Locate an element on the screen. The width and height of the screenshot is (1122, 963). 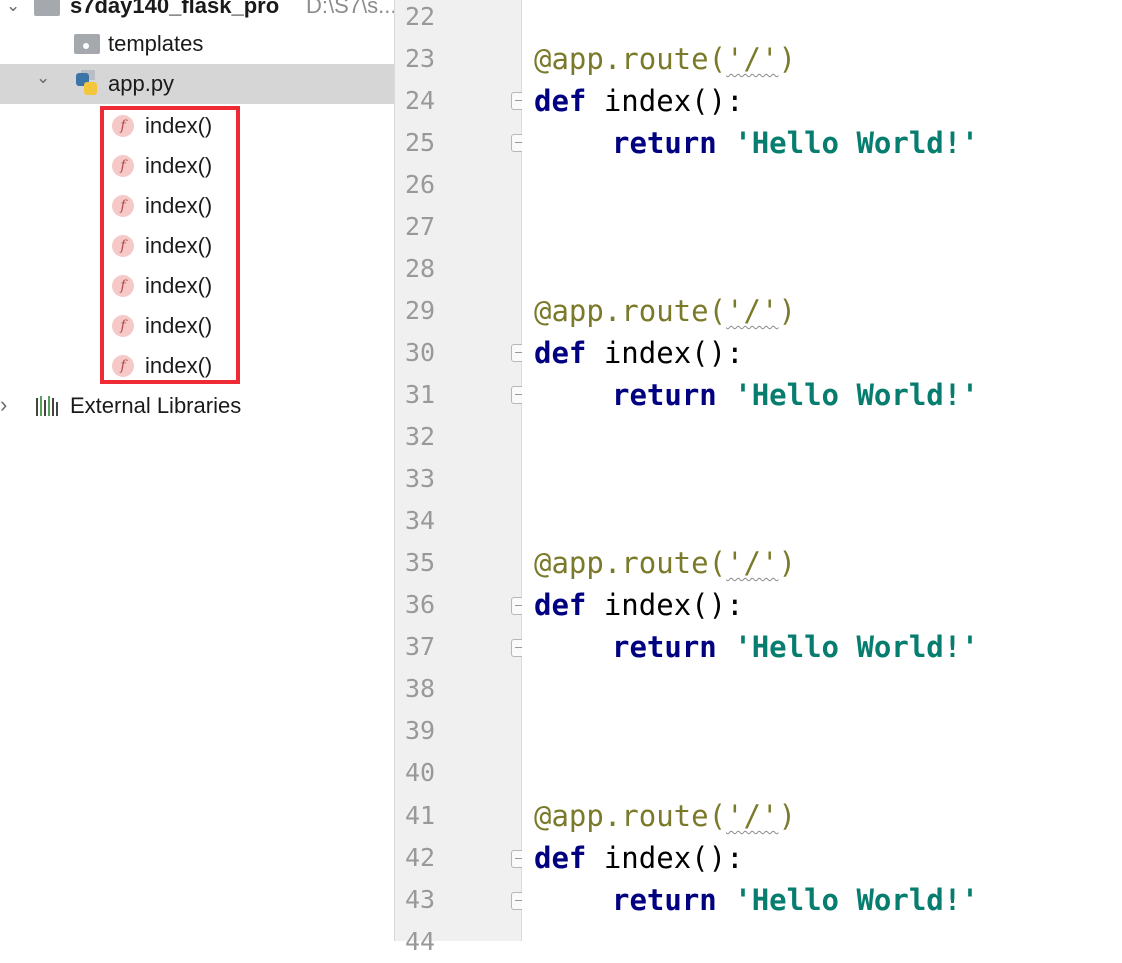
tree-item-external-libraries: › External Libraries is located at coordinates (197, 406).